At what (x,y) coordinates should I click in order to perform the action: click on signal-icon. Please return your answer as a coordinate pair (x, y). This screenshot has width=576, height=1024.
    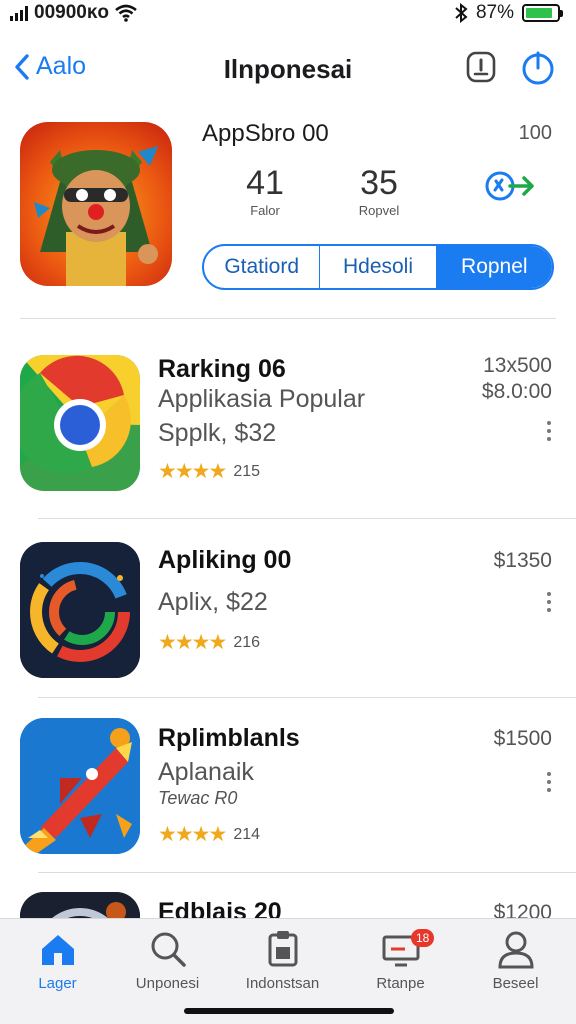
    Looking at the image, I should click on (19, 13).